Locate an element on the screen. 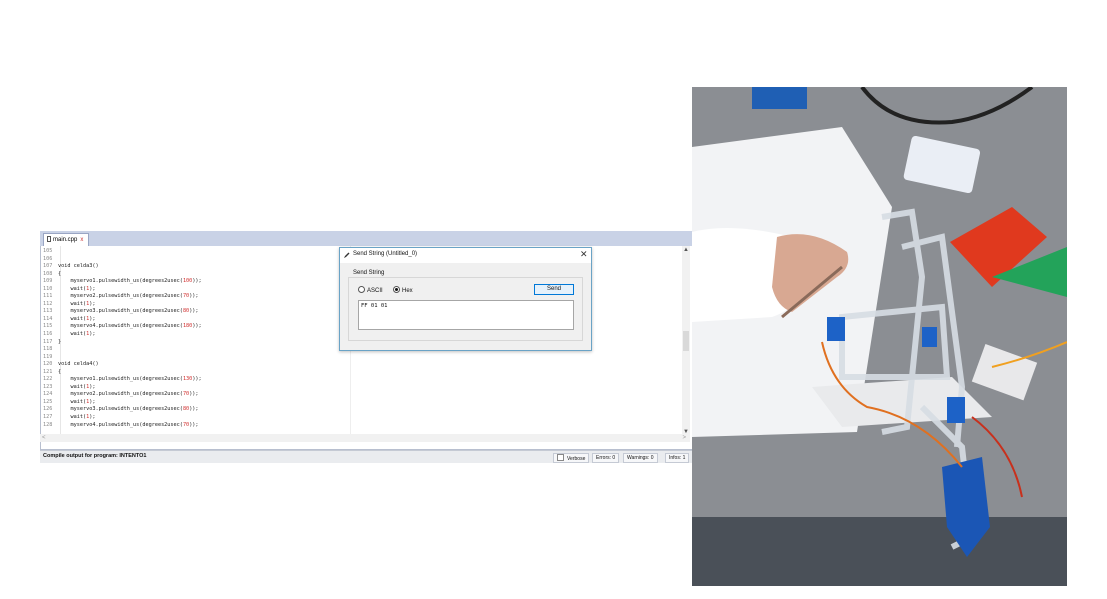 This screenshot has width=1107, height=599. code-line: 123 wait(1); is located at coordinates (193, 388).